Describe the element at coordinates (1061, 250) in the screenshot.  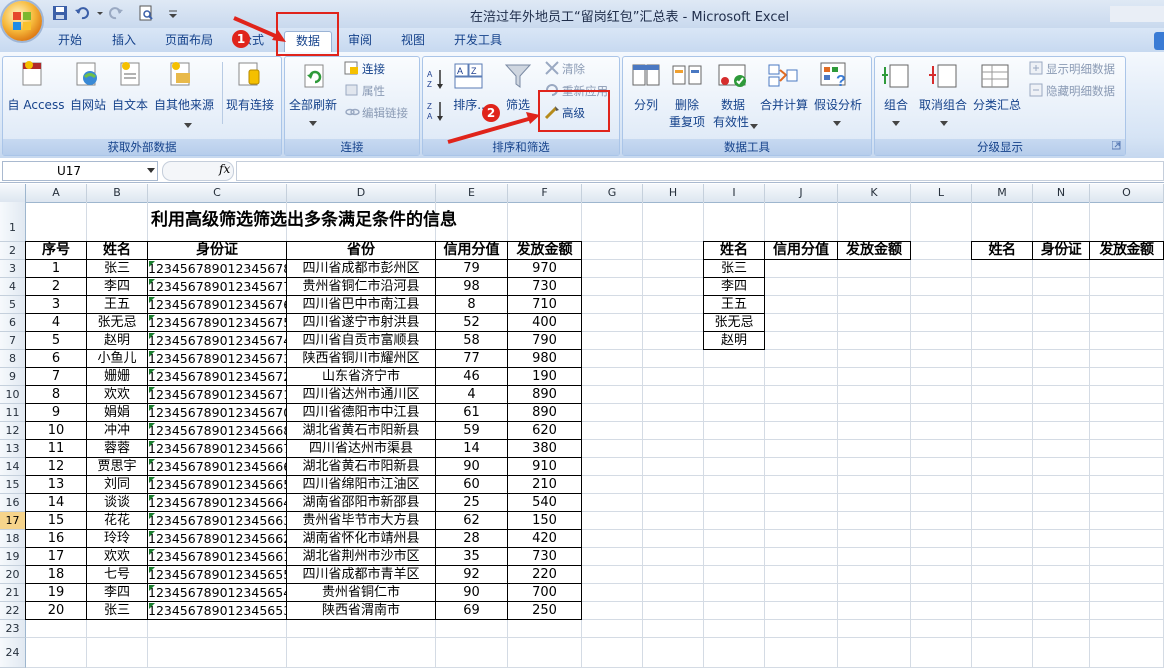
I see `output-header-cell: 身份证` at that location.